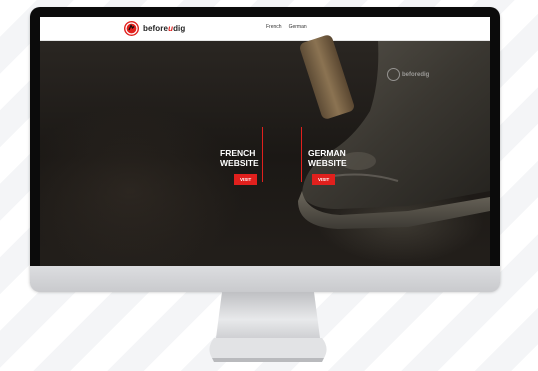  I want to click on main-nav: French German, so click(286, 27).